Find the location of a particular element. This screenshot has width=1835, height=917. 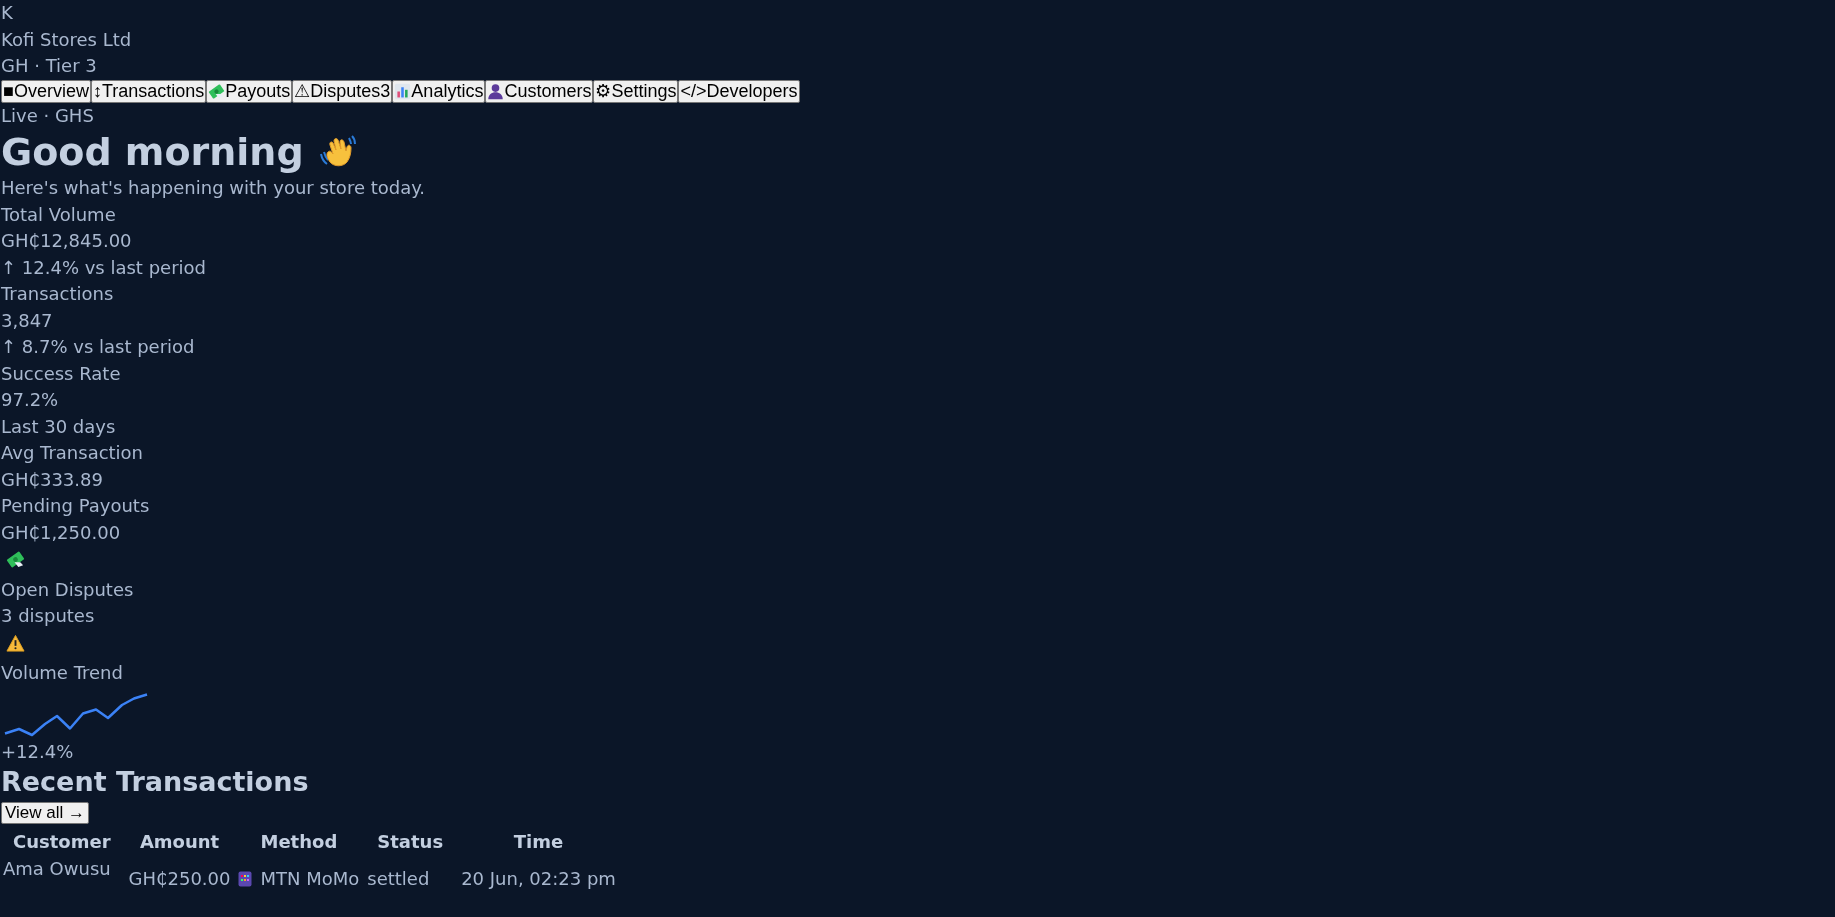

column-header: Method is located at coordinates (299, 842).